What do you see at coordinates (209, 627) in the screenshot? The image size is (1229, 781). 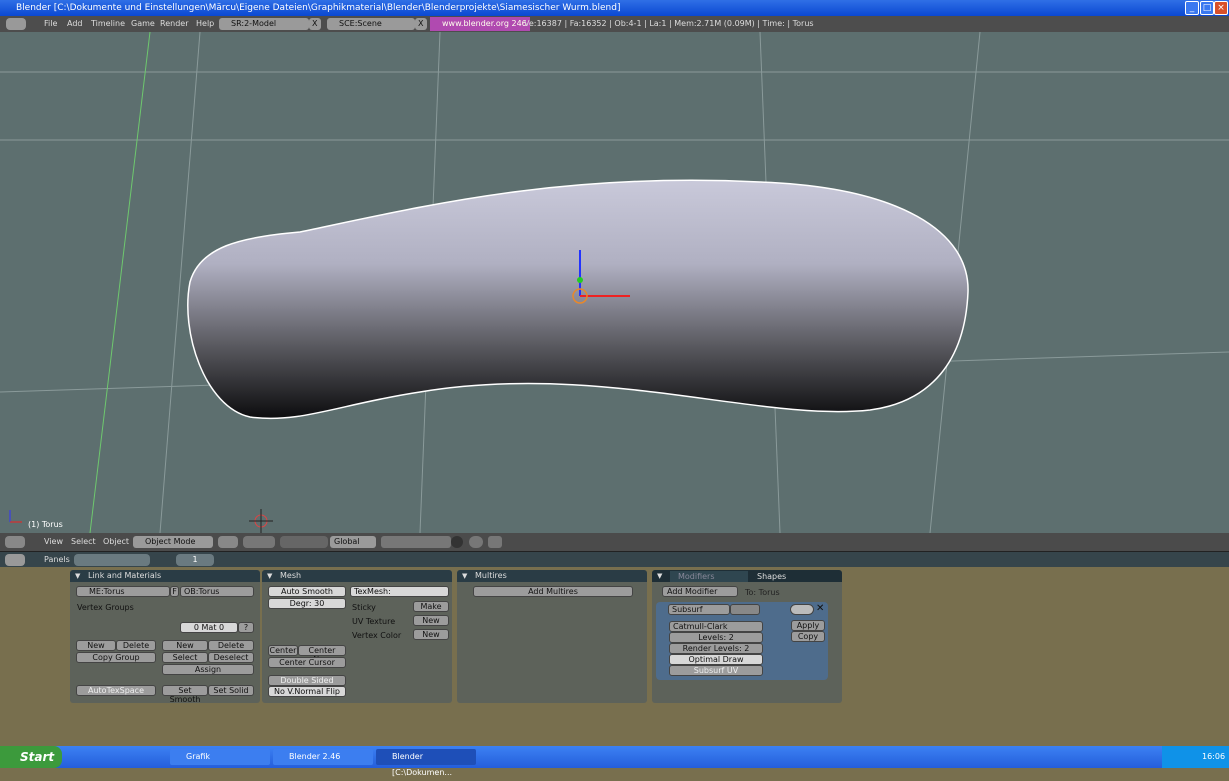 I see `material-index: 0 Mat 0` at bounding box center [209, 627].